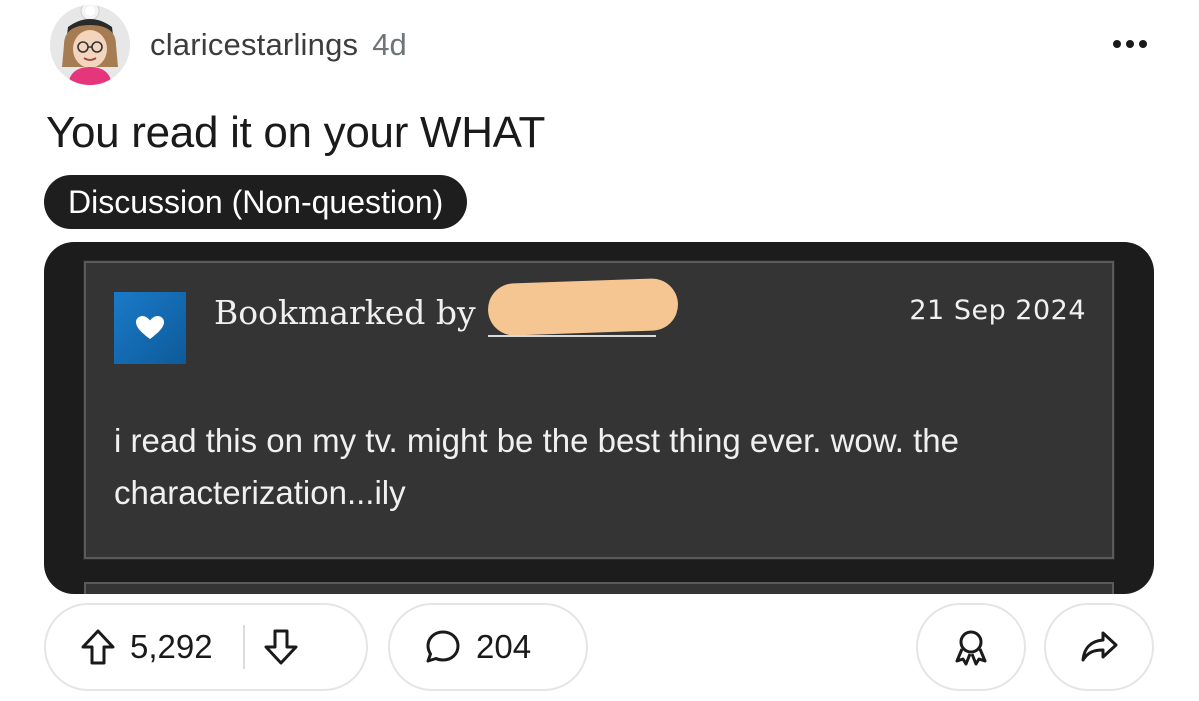 The height and width of the screenshot is (701, 1199). Describe the element at coordinates (599, 588) in the screenshot. I see `next-card-edge` at that location.